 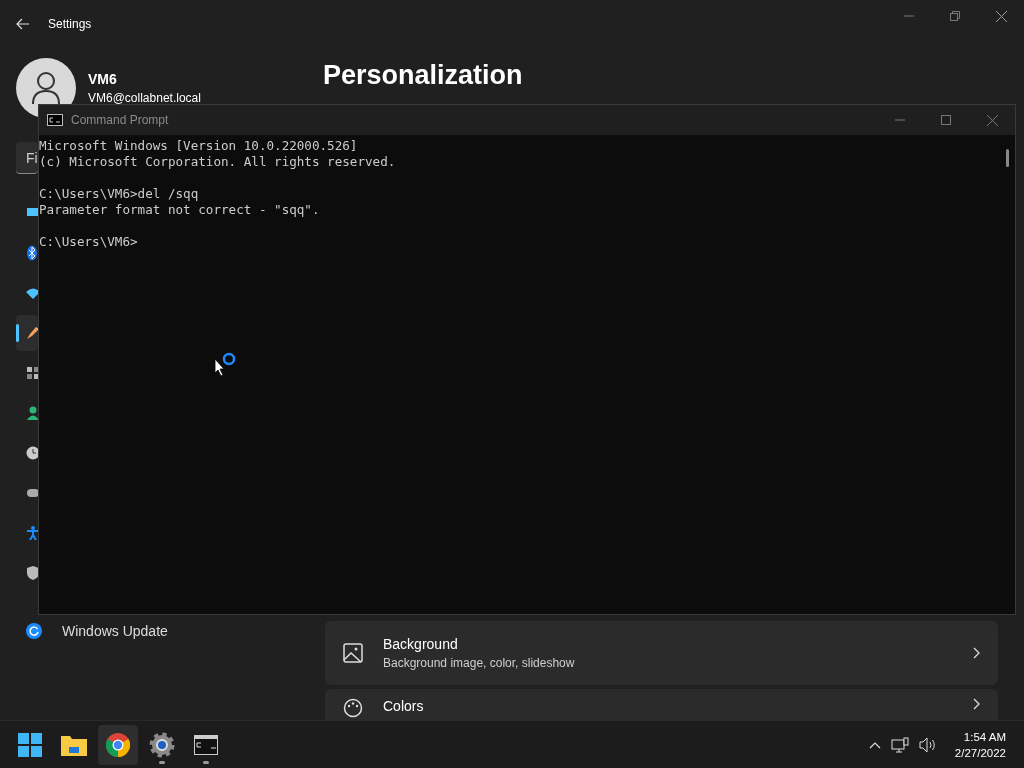 What do you see at coordinates (984, 737) in the screenshot?
I see `clock-time: 1:54 AM` at bounding box center [984, 737].